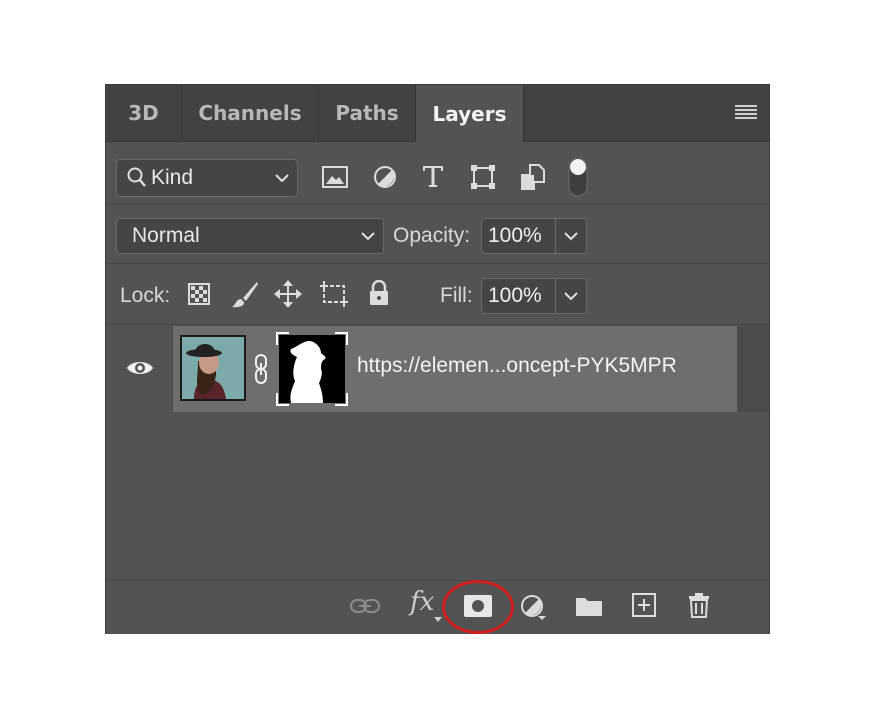  What do you see at coordinates (515, 235) in the screenshot?
I see `opacity-value: 100%` at bounding box center [515, 235].